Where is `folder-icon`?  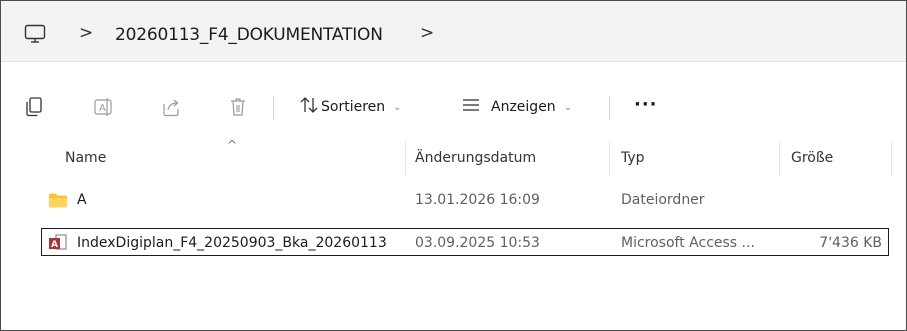 folder-icon is located at coordinates (58, 202).